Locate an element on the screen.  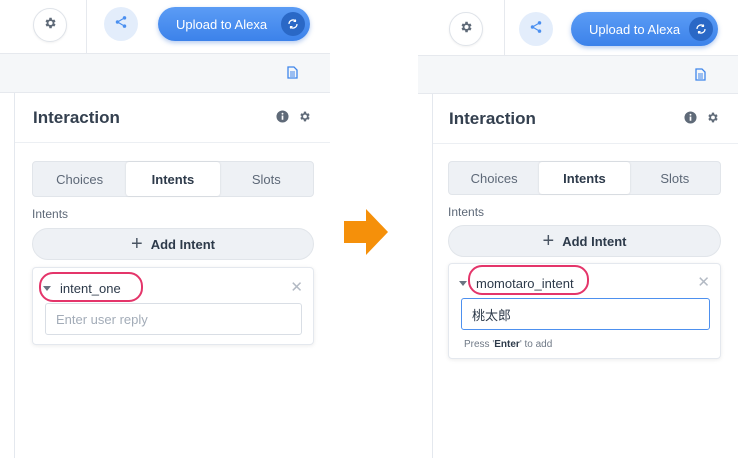
hint-prefix: Press ' is located at coordinates (479, 344).